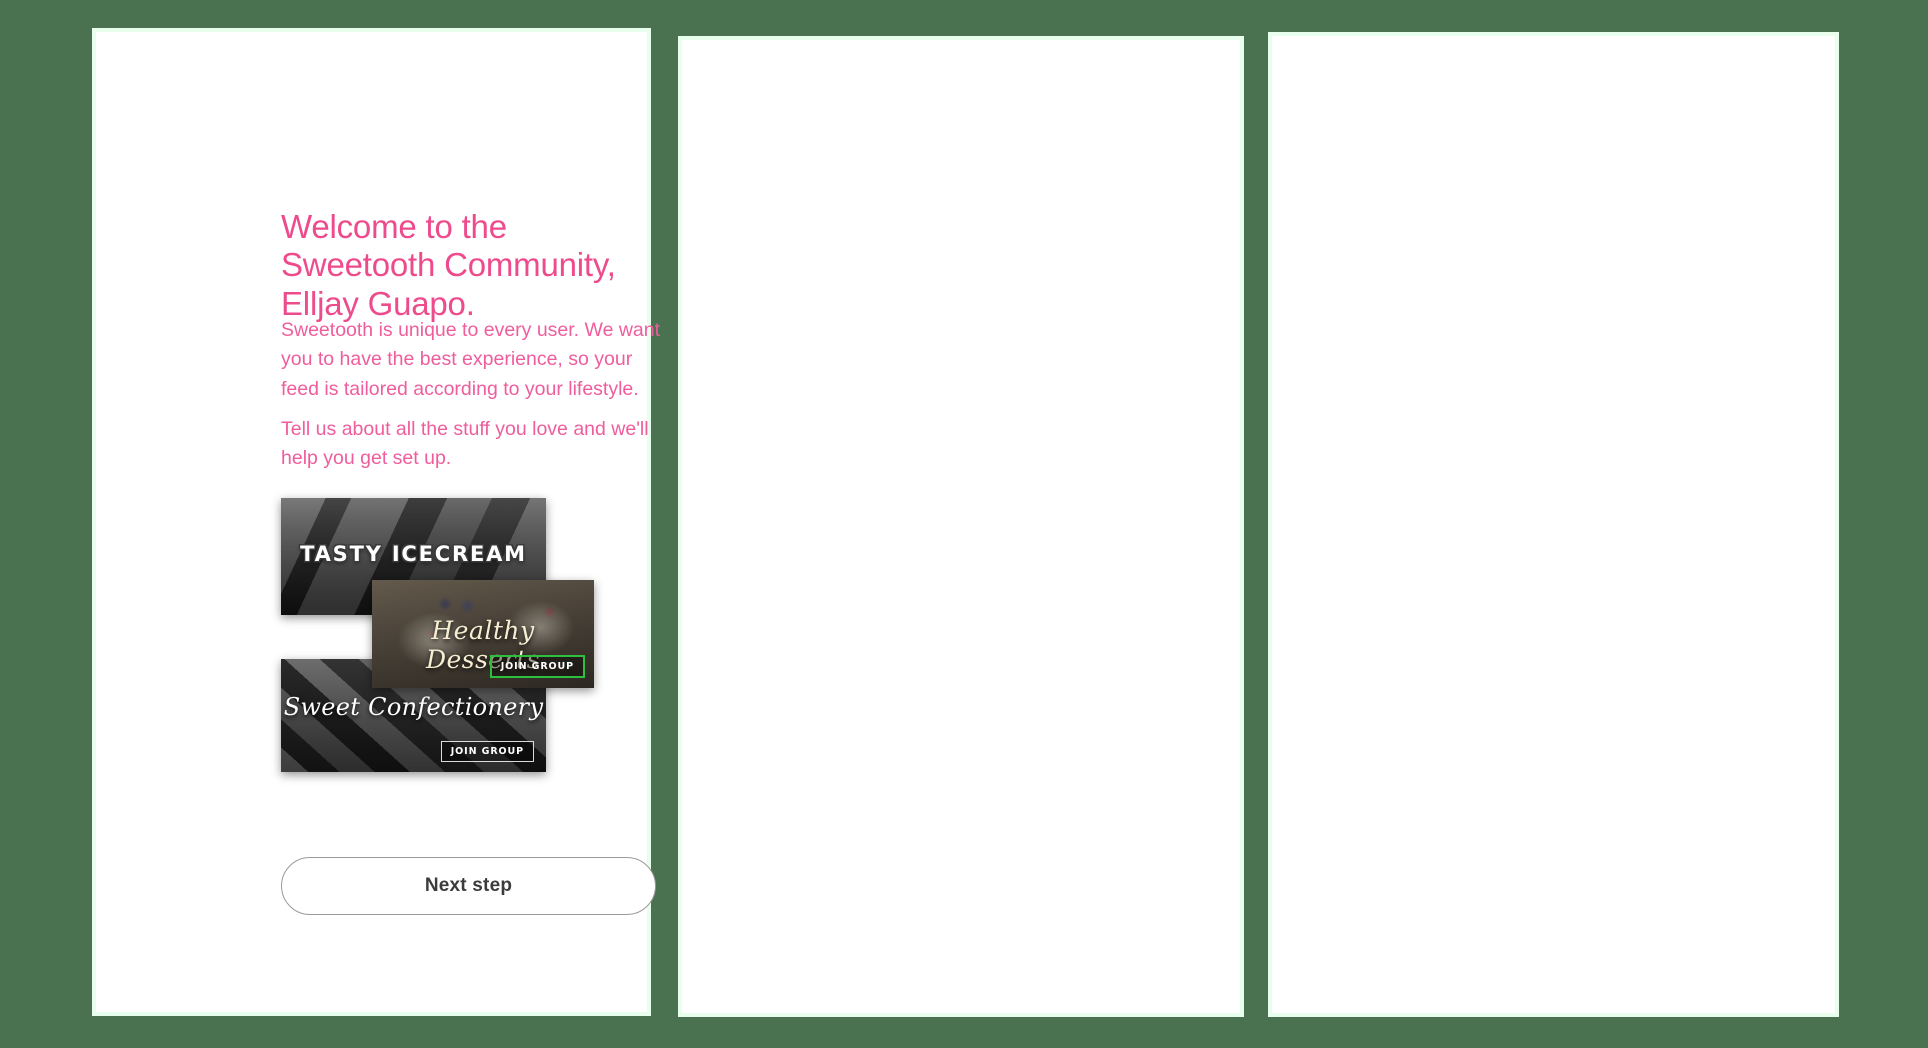 The image size is (1928, 1048). What do you see at coordinates (537, 666) in the screenshot?
I see `join-group-button-desserts: JOIN GROUP` at bounding box center [537, 666].